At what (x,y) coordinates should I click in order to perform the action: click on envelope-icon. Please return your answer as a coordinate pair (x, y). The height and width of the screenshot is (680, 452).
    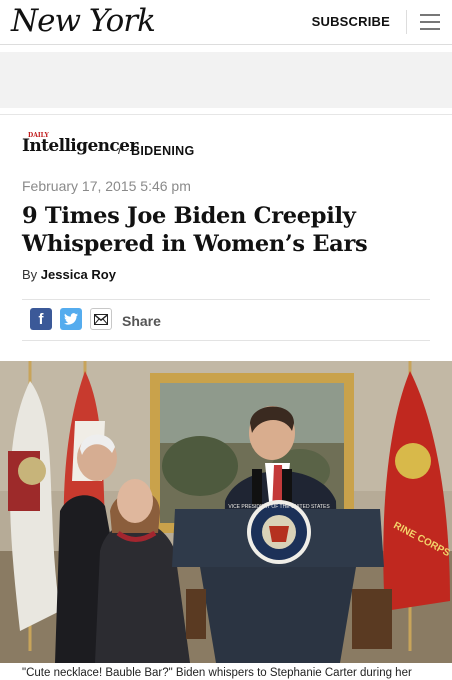
    Looking at the image, I should click on (101, 319).